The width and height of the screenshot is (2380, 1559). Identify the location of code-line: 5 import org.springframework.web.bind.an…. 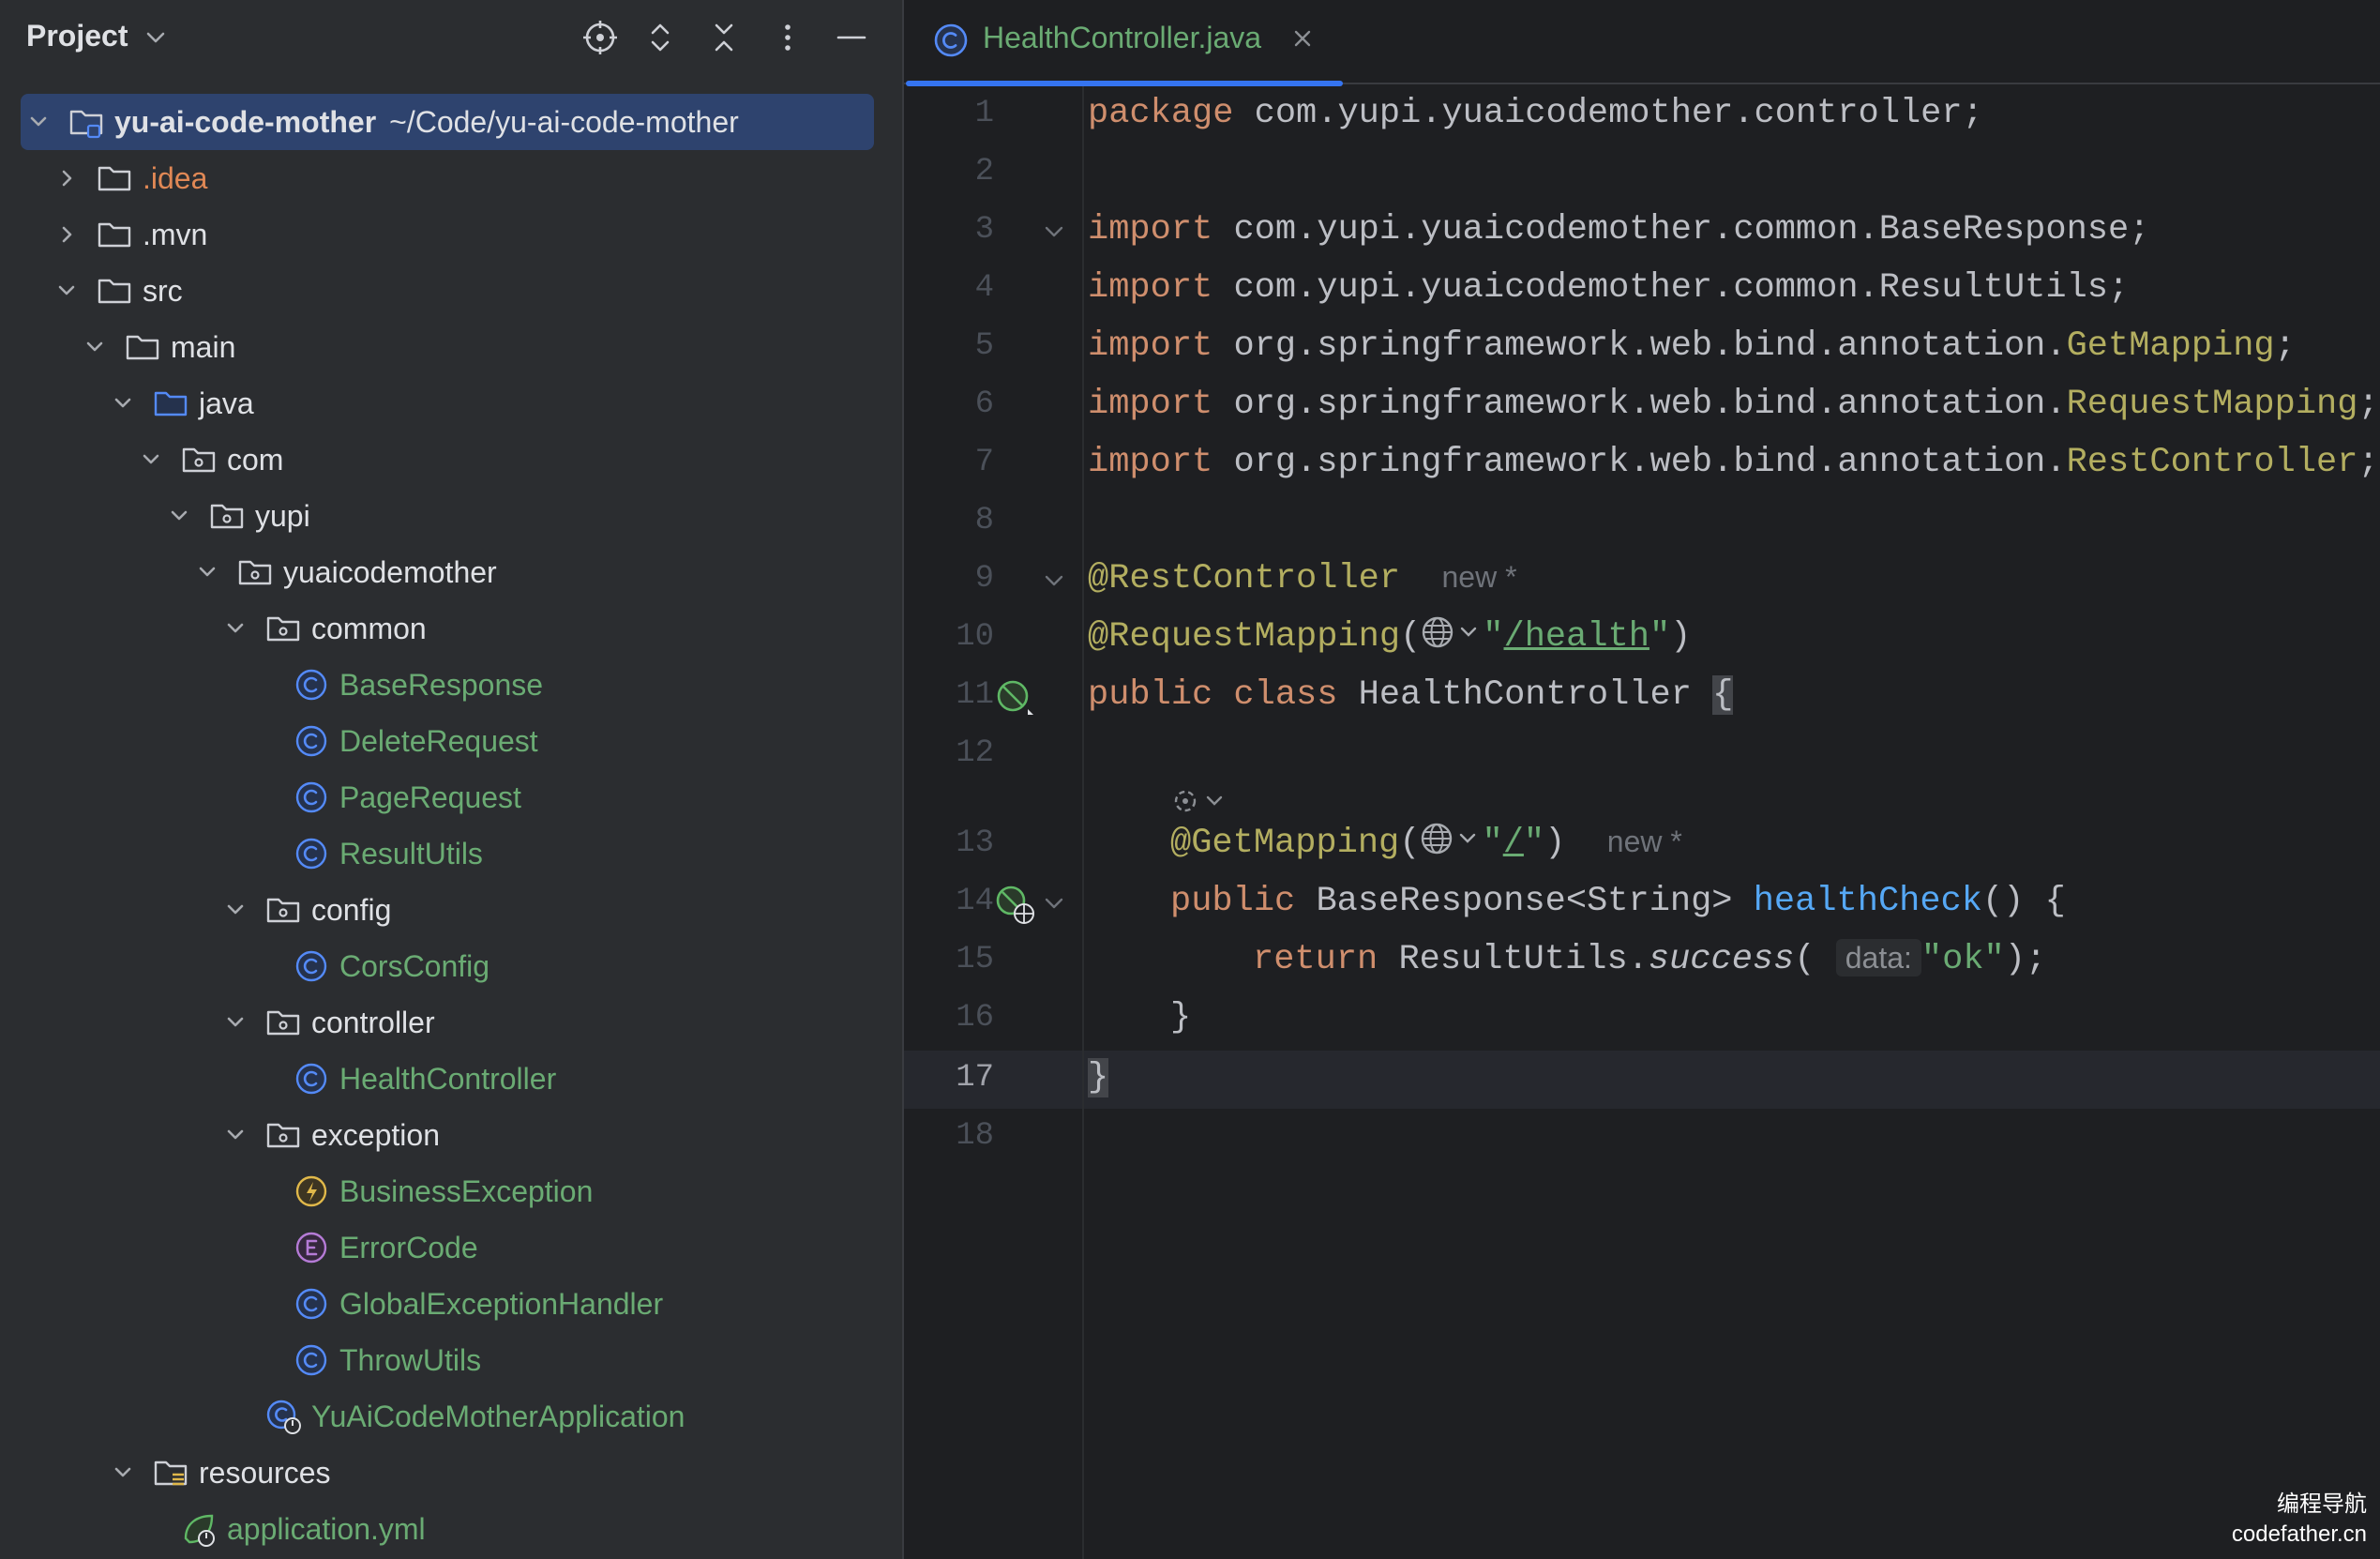
(1642, 348).